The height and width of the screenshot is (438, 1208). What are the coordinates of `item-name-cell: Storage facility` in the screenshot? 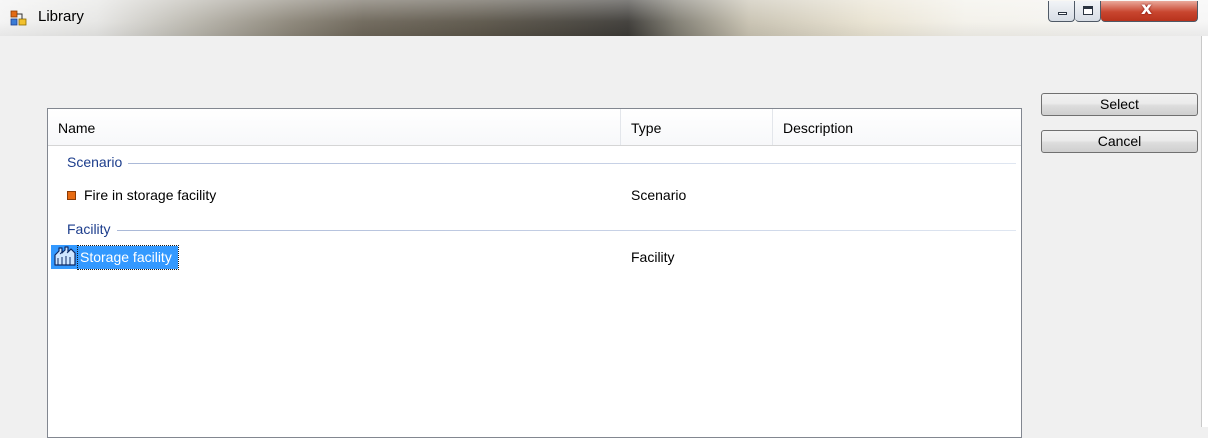 It's located at (115, 257).